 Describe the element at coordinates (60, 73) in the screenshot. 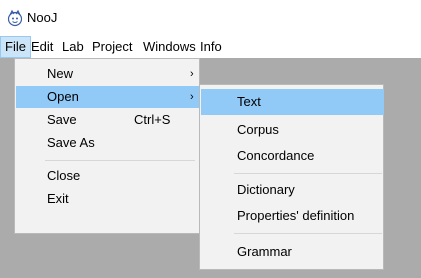

I see `menu-item-label: New` at that location.